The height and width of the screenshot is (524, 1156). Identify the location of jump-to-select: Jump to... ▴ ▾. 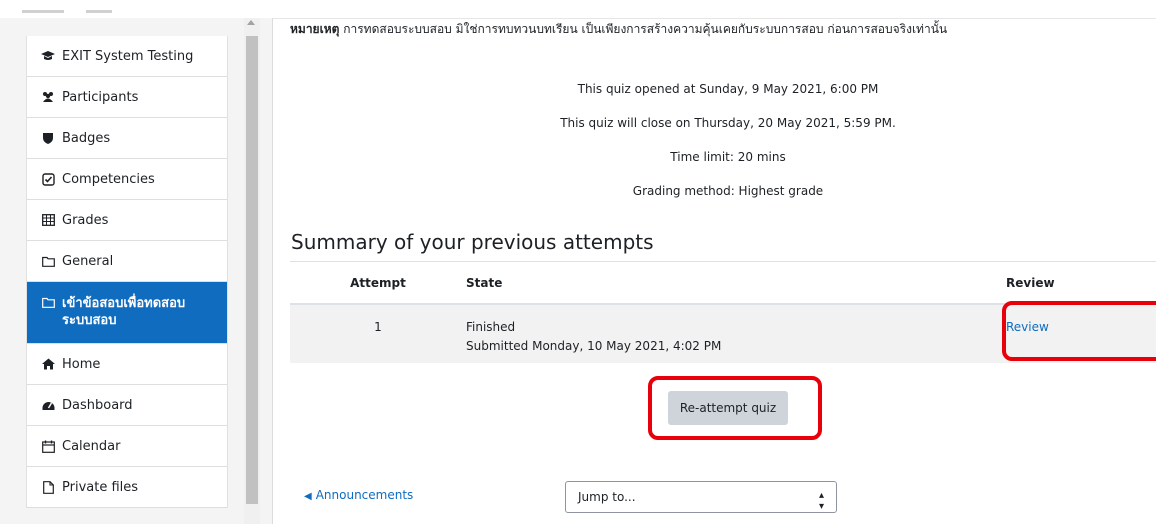
(701, 497).